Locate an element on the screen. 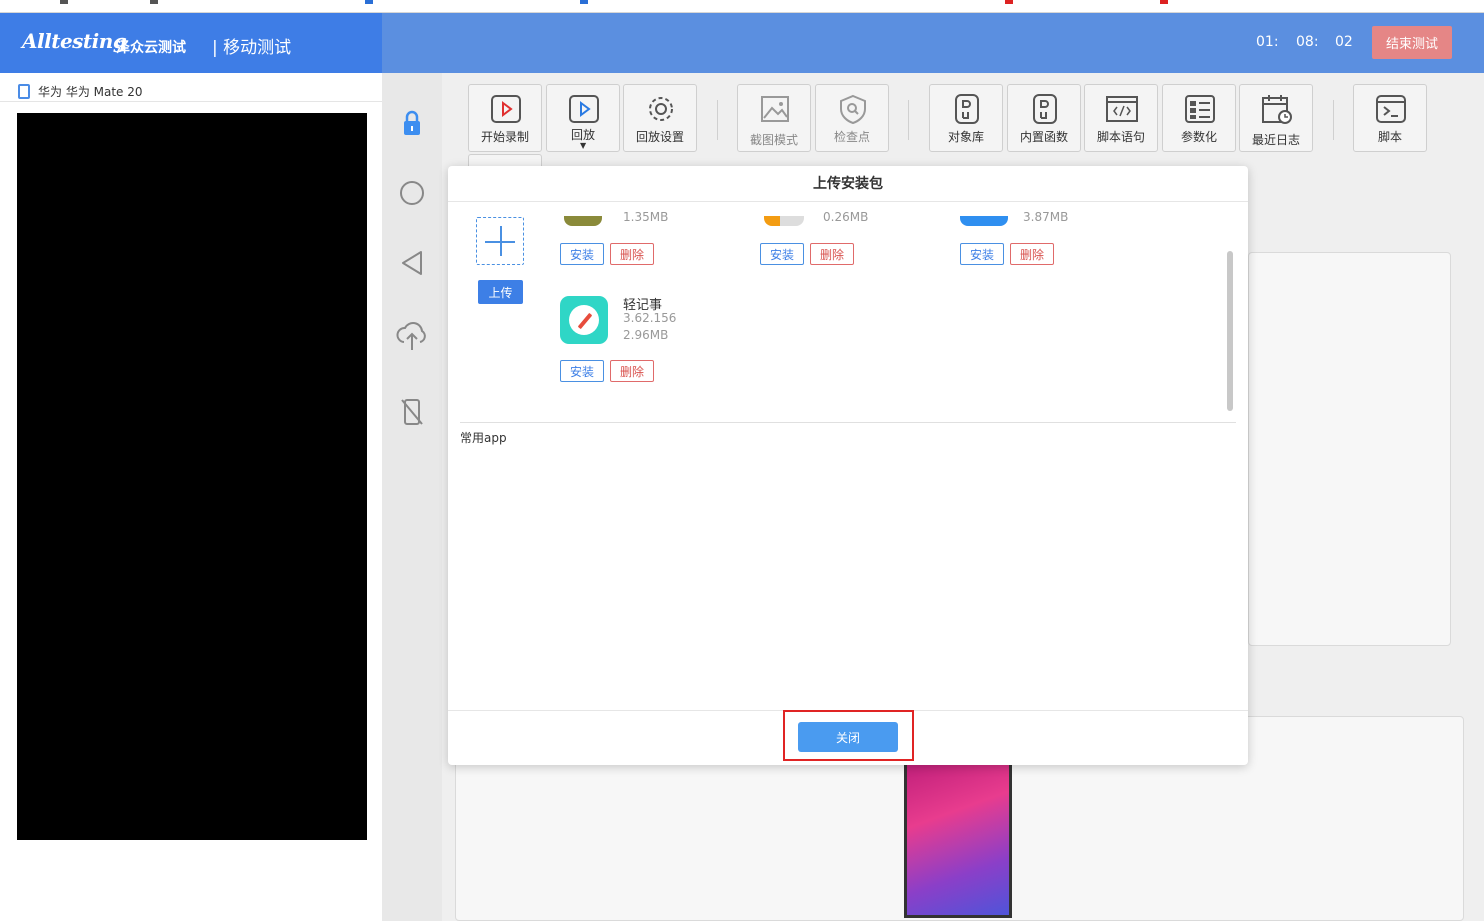 Image resolution: width=1484 pixels, height=921 pixels. start-record-button: 开始录制 is located at coordinates (505, 118).